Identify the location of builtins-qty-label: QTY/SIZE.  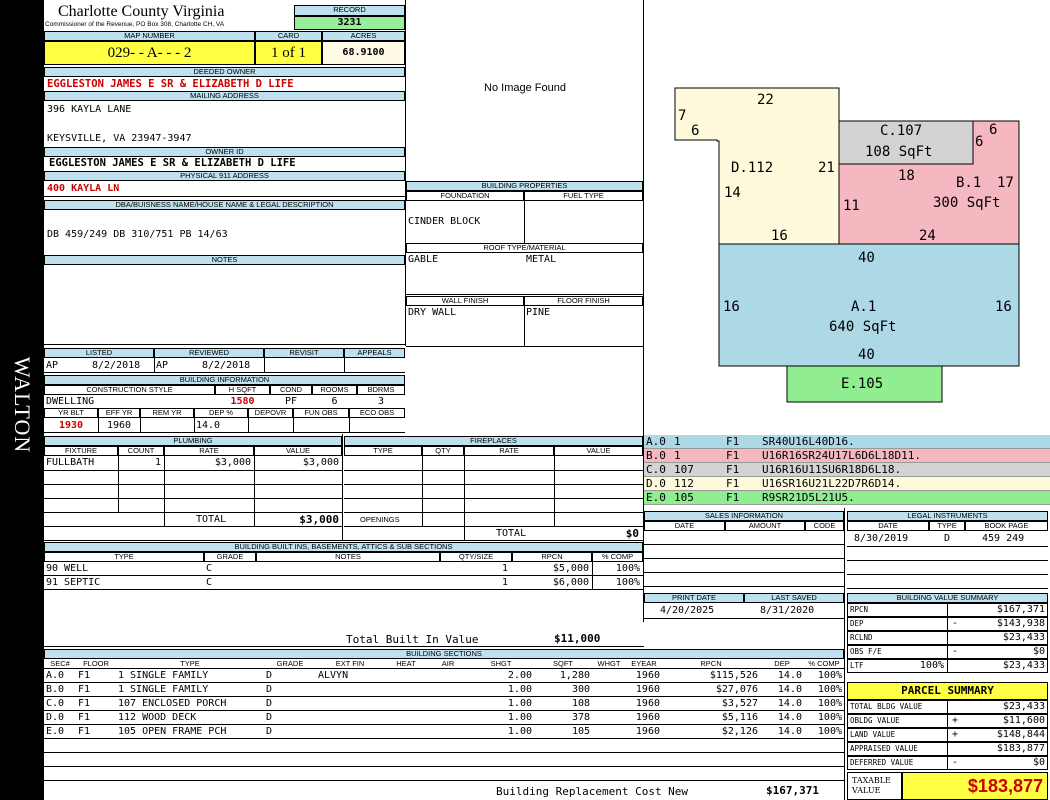
(476, 557).